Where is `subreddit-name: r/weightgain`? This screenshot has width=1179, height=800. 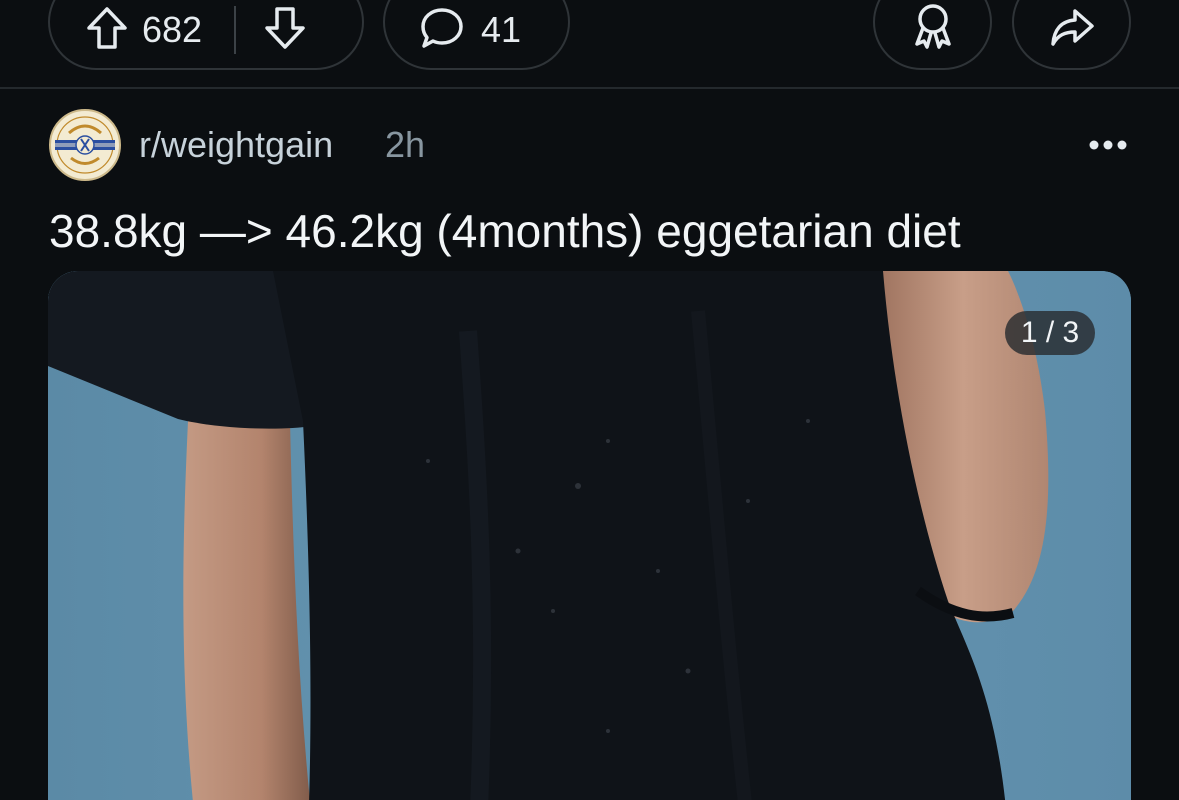 subreddit-name: r/weightgain is located at coordinates (236, 145).